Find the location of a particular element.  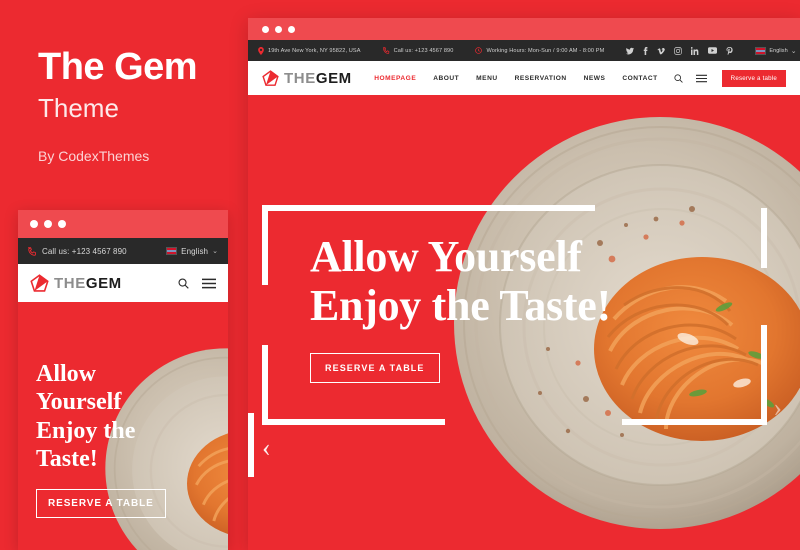

nav-item-news: NEWS is located at coordinates (595, 78).